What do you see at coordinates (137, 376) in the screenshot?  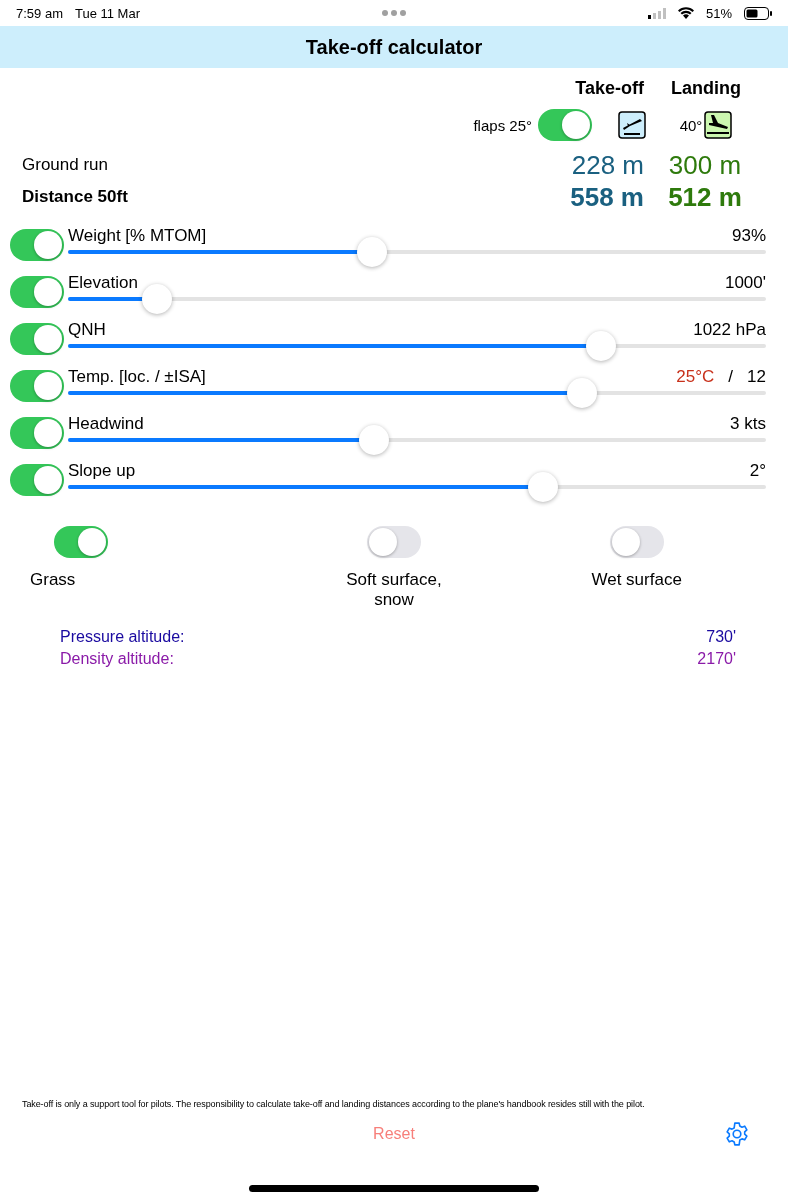 I see `slider-label: Temp. [loc. / ±ISA]` at bounding box center [137, 376].